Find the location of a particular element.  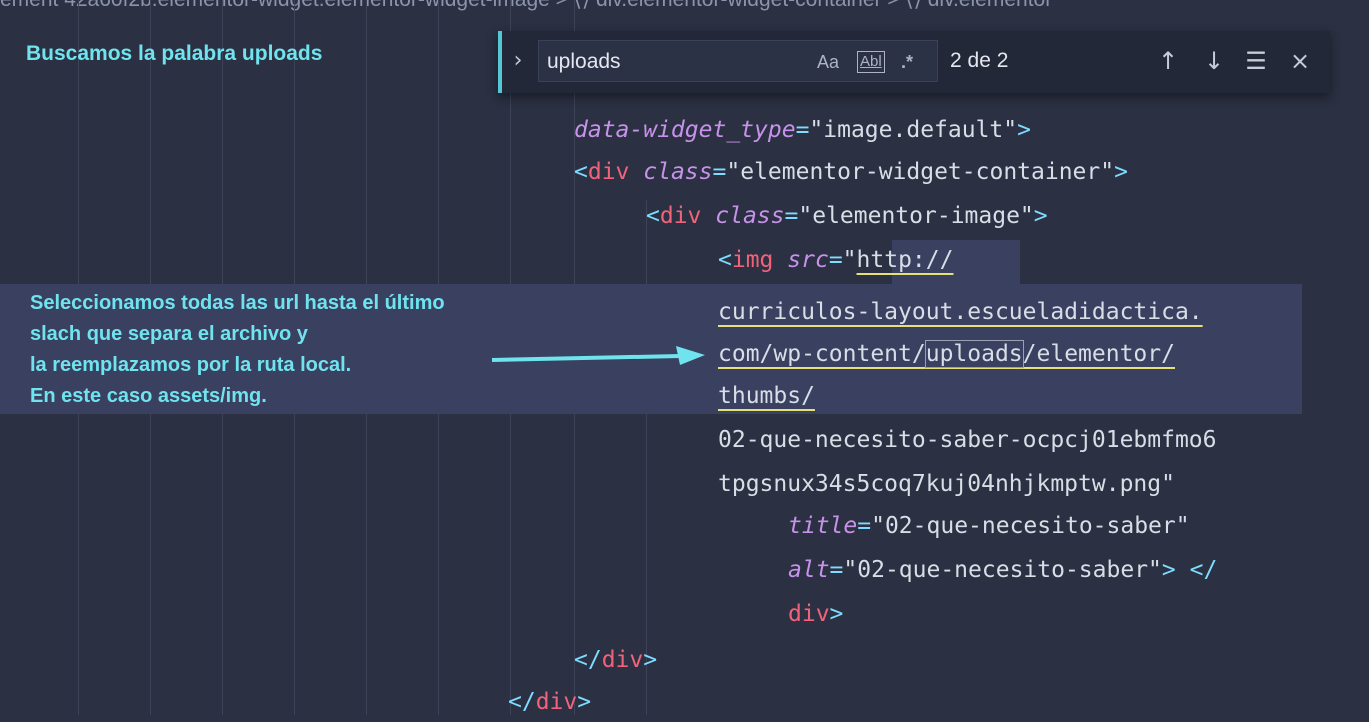

code-url-selected: com/wp-content/ is located at coordinates (822, 354).